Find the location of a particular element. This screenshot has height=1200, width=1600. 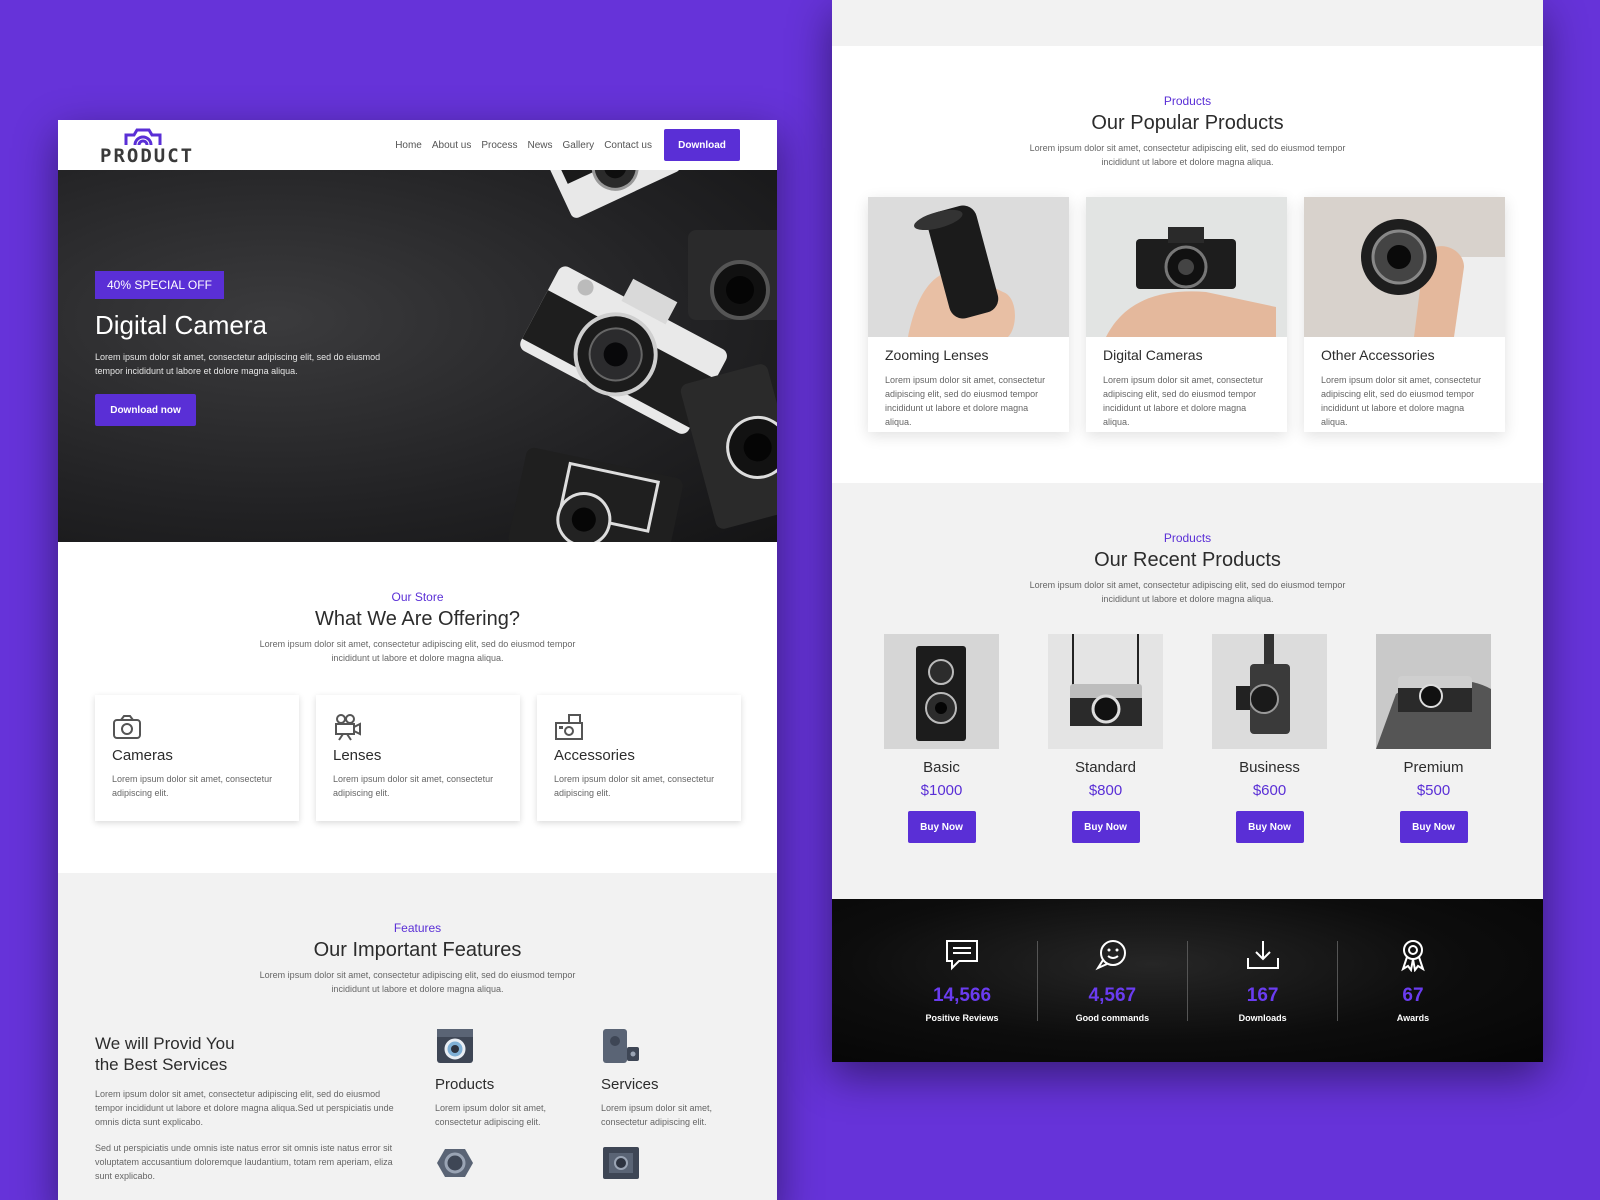

stat-value: 4,567 is located at coordinates (1112, 995).